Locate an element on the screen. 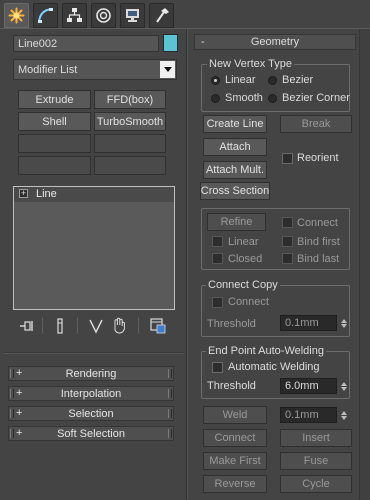 This screenshot has width=370, height=500. rollout-interpolation: + Interpolation is located at coordinates (91, 393).